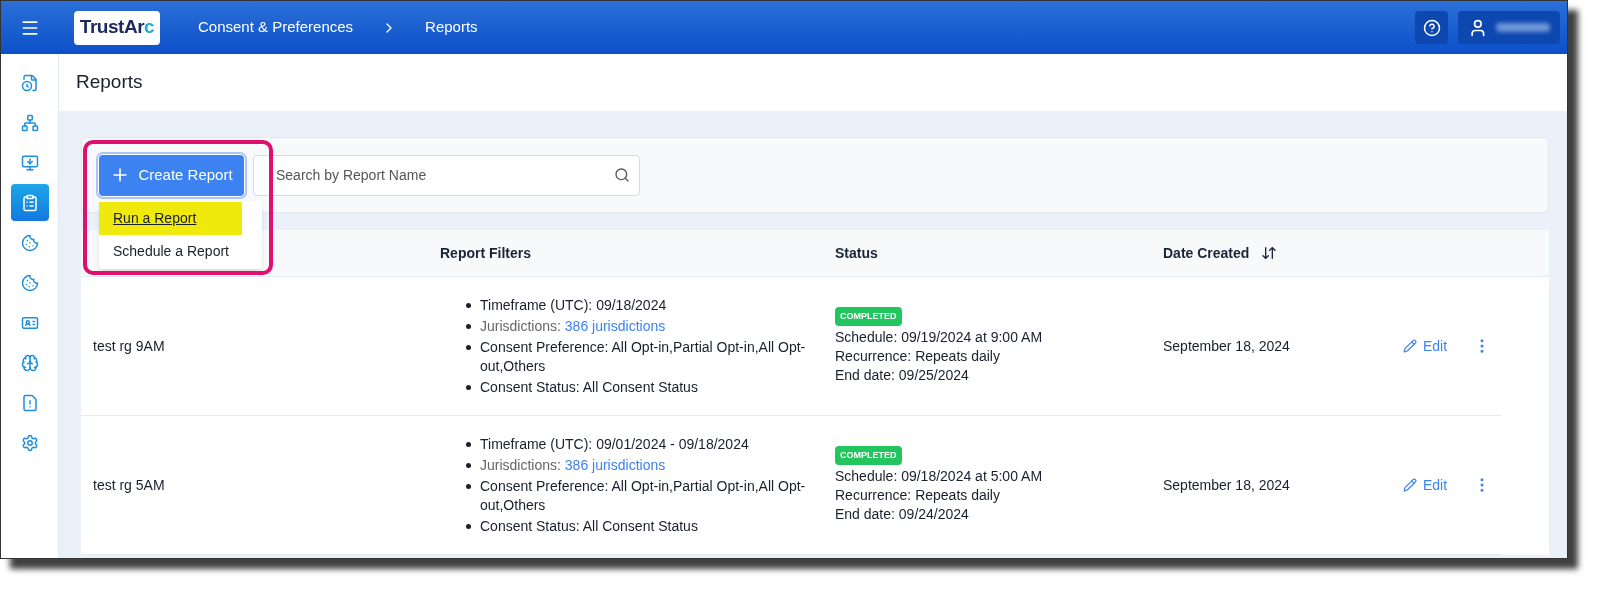 The image size is (1600, 590). What do you see at coordinates (939, 476) in the screenshot?
I see `status-detail: Schedule: 09/18/2024 at 5:00 AM` at bounding box center [939, 476].